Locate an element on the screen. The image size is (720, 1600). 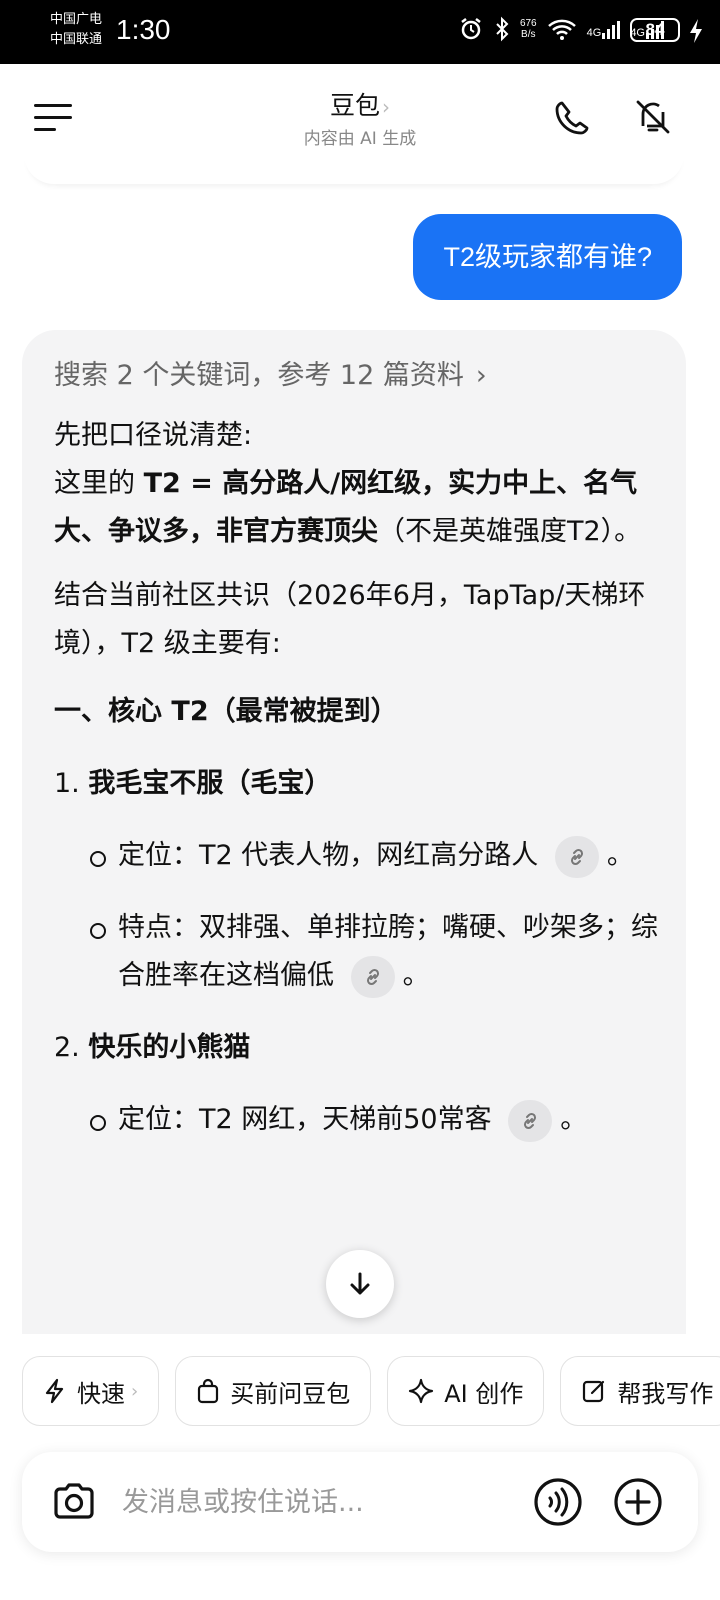
chat-title-area: 豆包 › 内容由 AI 生成 is located at coordinates (360, 117).